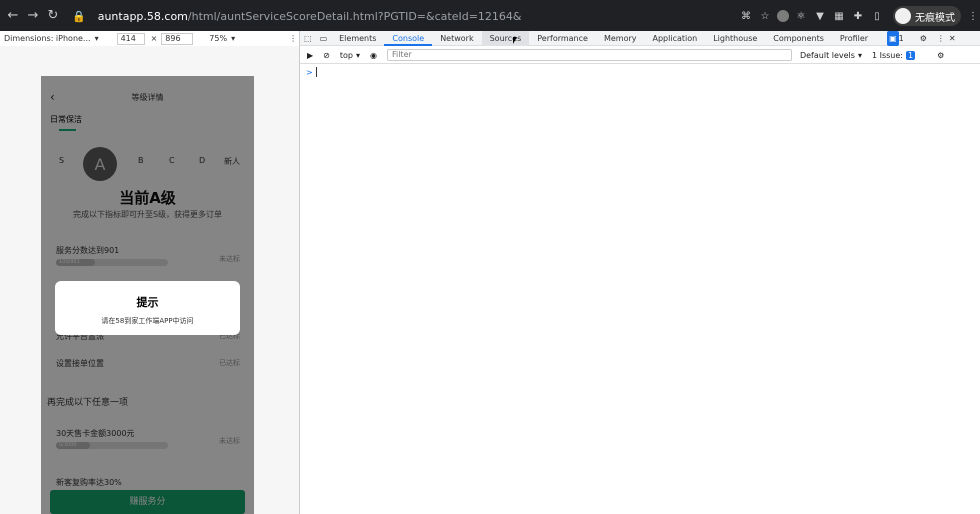  What do you see at coordinates (346, 55) in the screenshot?
I see `context-select: top` at bounding box center [346, 55].